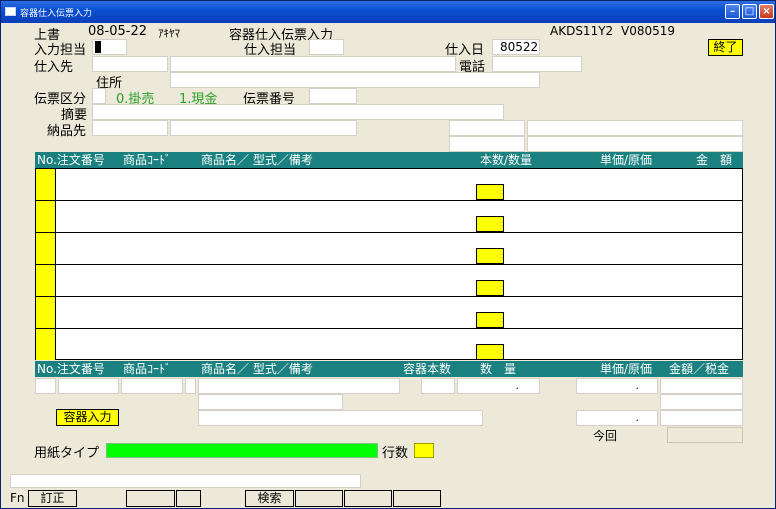 This screenshot has width=776, height=509. I want to click on detail-tax-field, so click(701, 402).